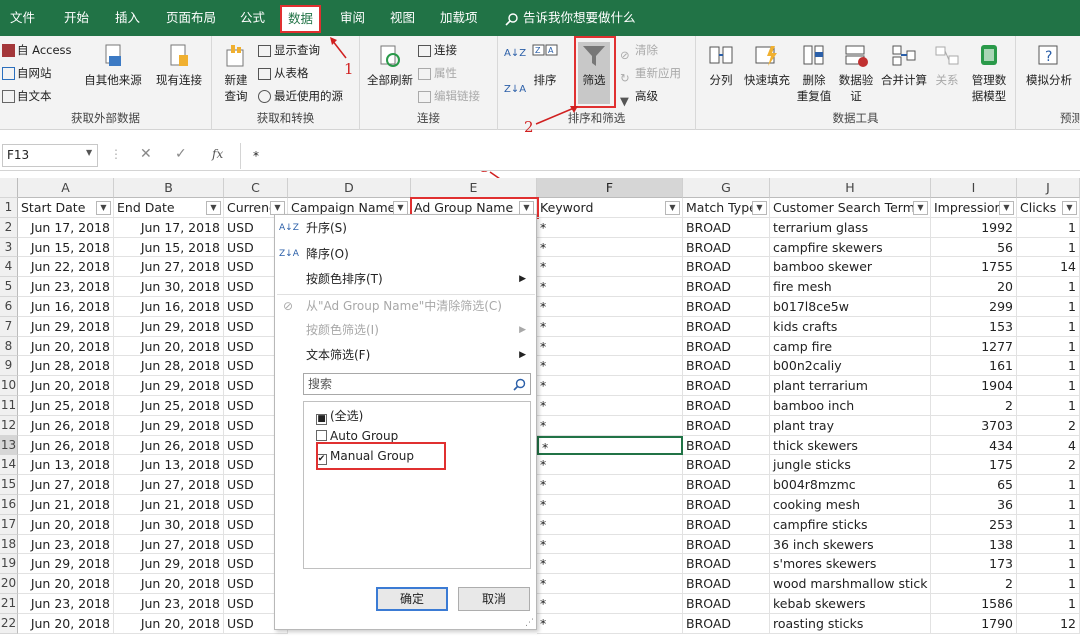 The width and height of the screenshot is (1080, 637). Describe the element at coordinates (179, 65) in the screenshot. I see `existing-connections-button: 现有连接` at that location.